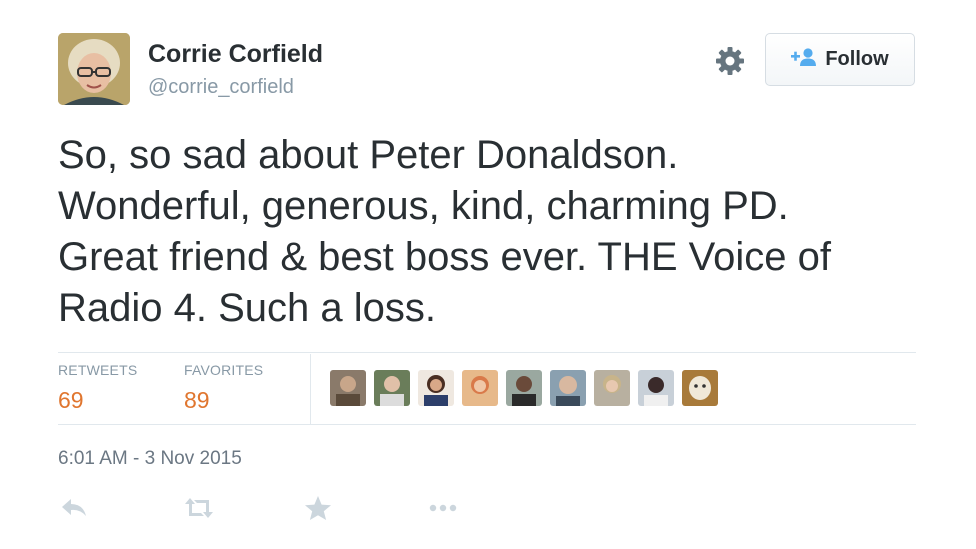 This screenshot has width=976, height=549. I want to click on favorites-label: FAVORITES, so click(224, 370).